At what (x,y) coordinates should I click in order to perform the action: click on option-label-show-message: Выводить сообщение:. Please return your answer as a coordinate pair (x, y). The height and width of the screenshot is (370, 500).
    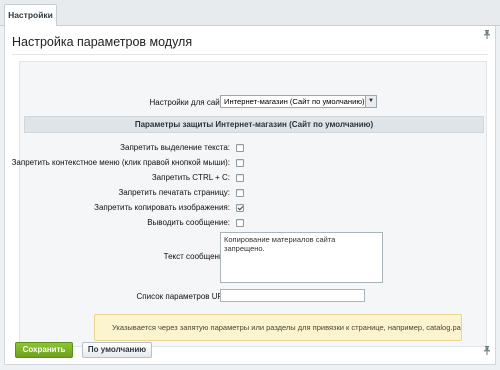
    Looking at the image, I should click on (188, 222).